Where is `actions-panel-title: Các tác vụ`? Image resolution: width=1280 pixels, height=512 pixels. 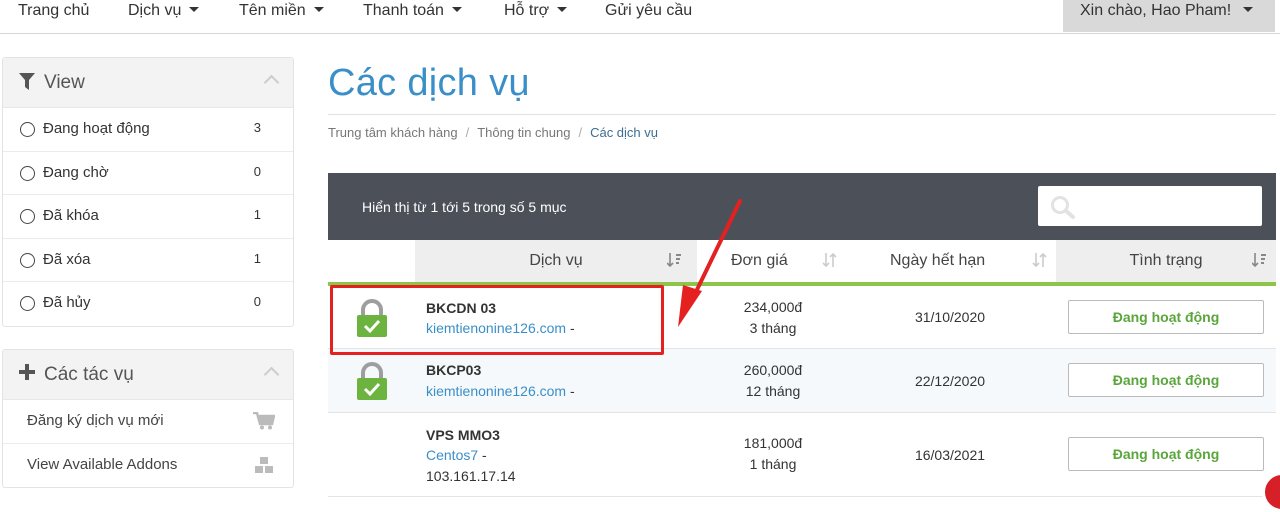 actions-panel-title: Các tác vụ is located at coordinates (89, 374).